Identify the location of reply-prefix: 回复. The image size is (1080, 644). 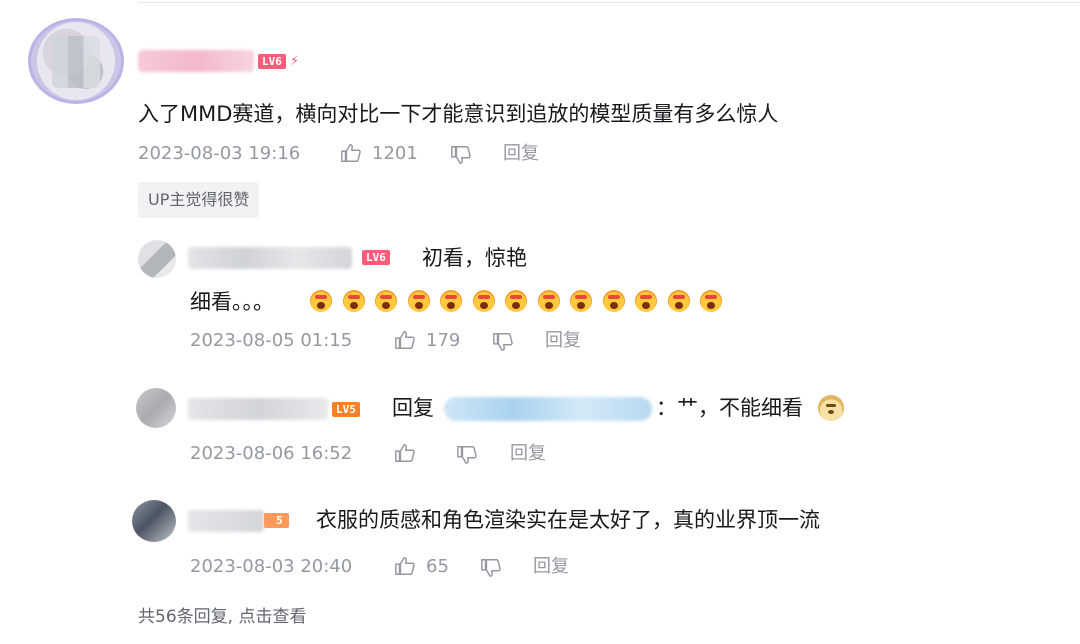
(413, 408).